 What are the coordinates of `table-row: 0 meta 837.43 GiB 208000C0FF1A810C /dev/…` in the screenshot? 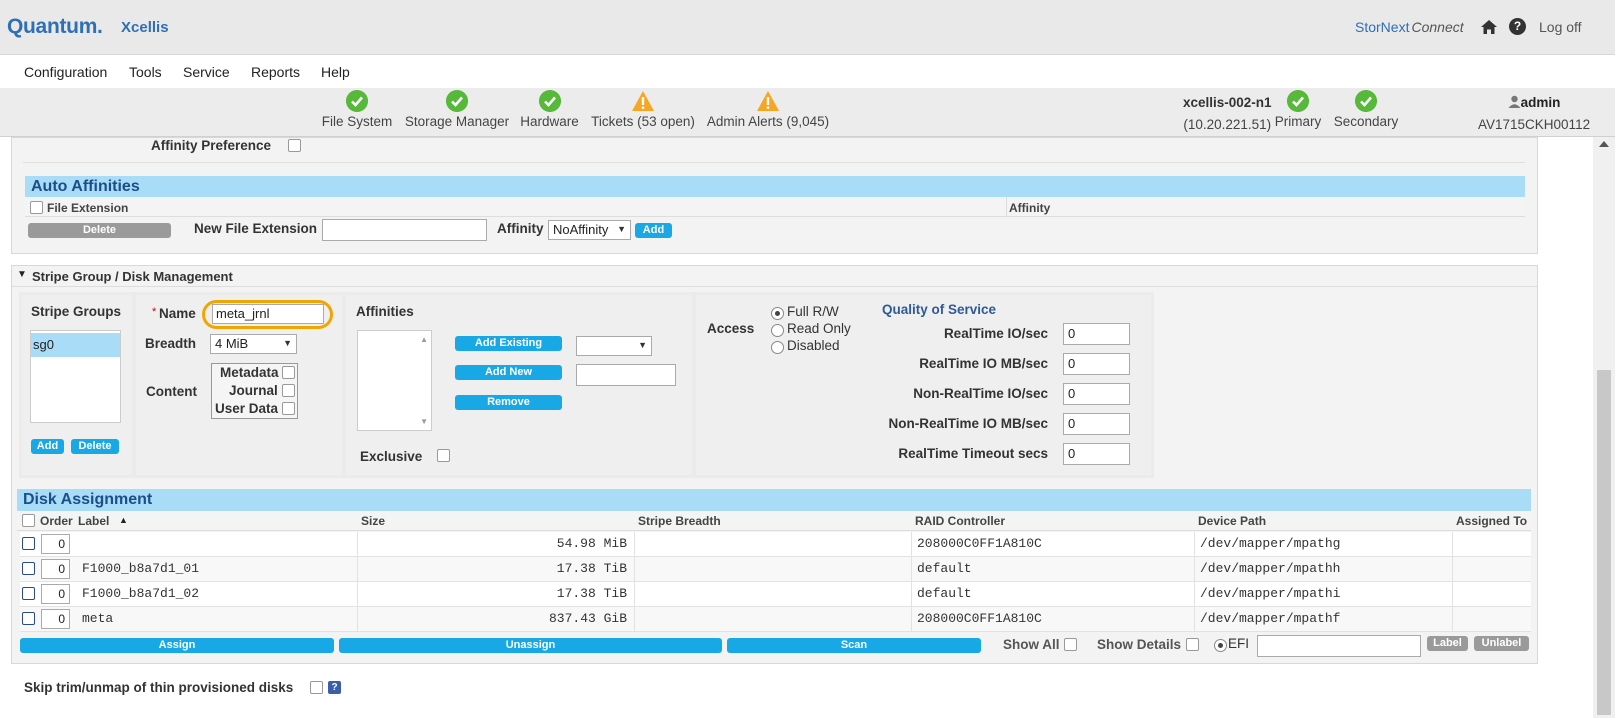 It's located at (775, 619).